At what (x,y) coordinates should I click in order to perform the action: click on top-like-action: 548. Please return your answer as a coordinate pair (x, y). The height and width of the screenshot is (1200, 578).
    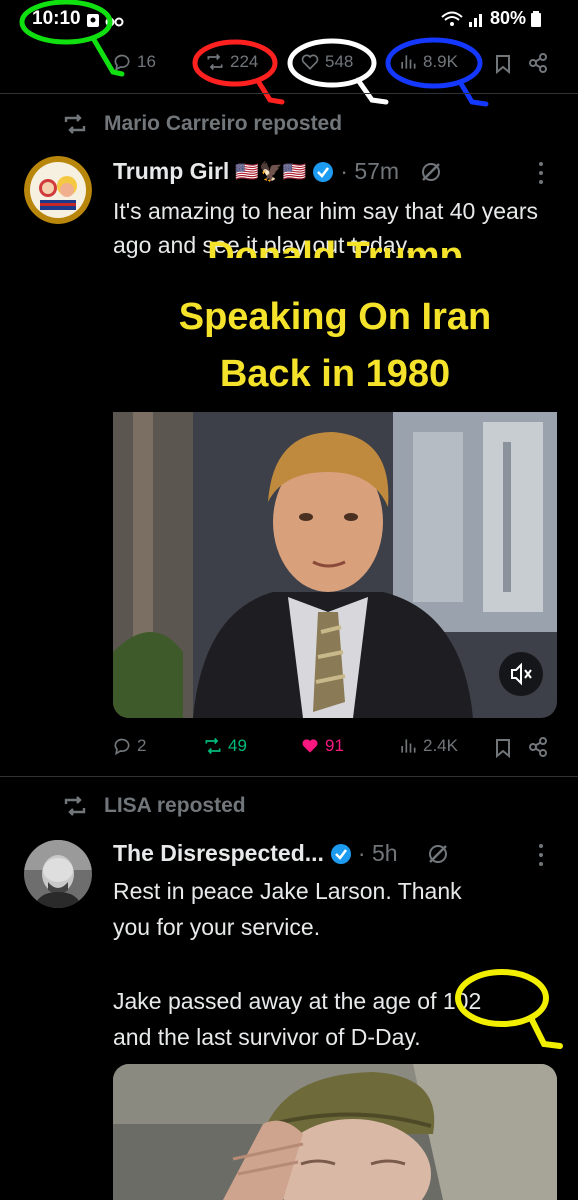
    Looking at the image, I should click on (326, 62).